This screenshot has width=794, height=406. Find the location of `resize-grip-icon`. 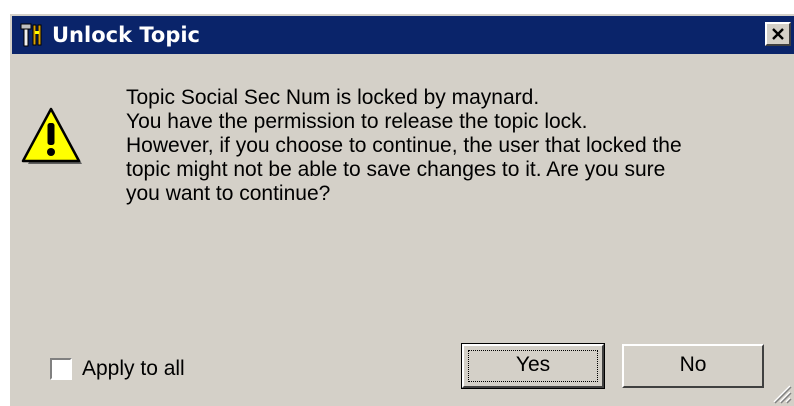

resize-grip-icon is located at coordinates (780, 392).